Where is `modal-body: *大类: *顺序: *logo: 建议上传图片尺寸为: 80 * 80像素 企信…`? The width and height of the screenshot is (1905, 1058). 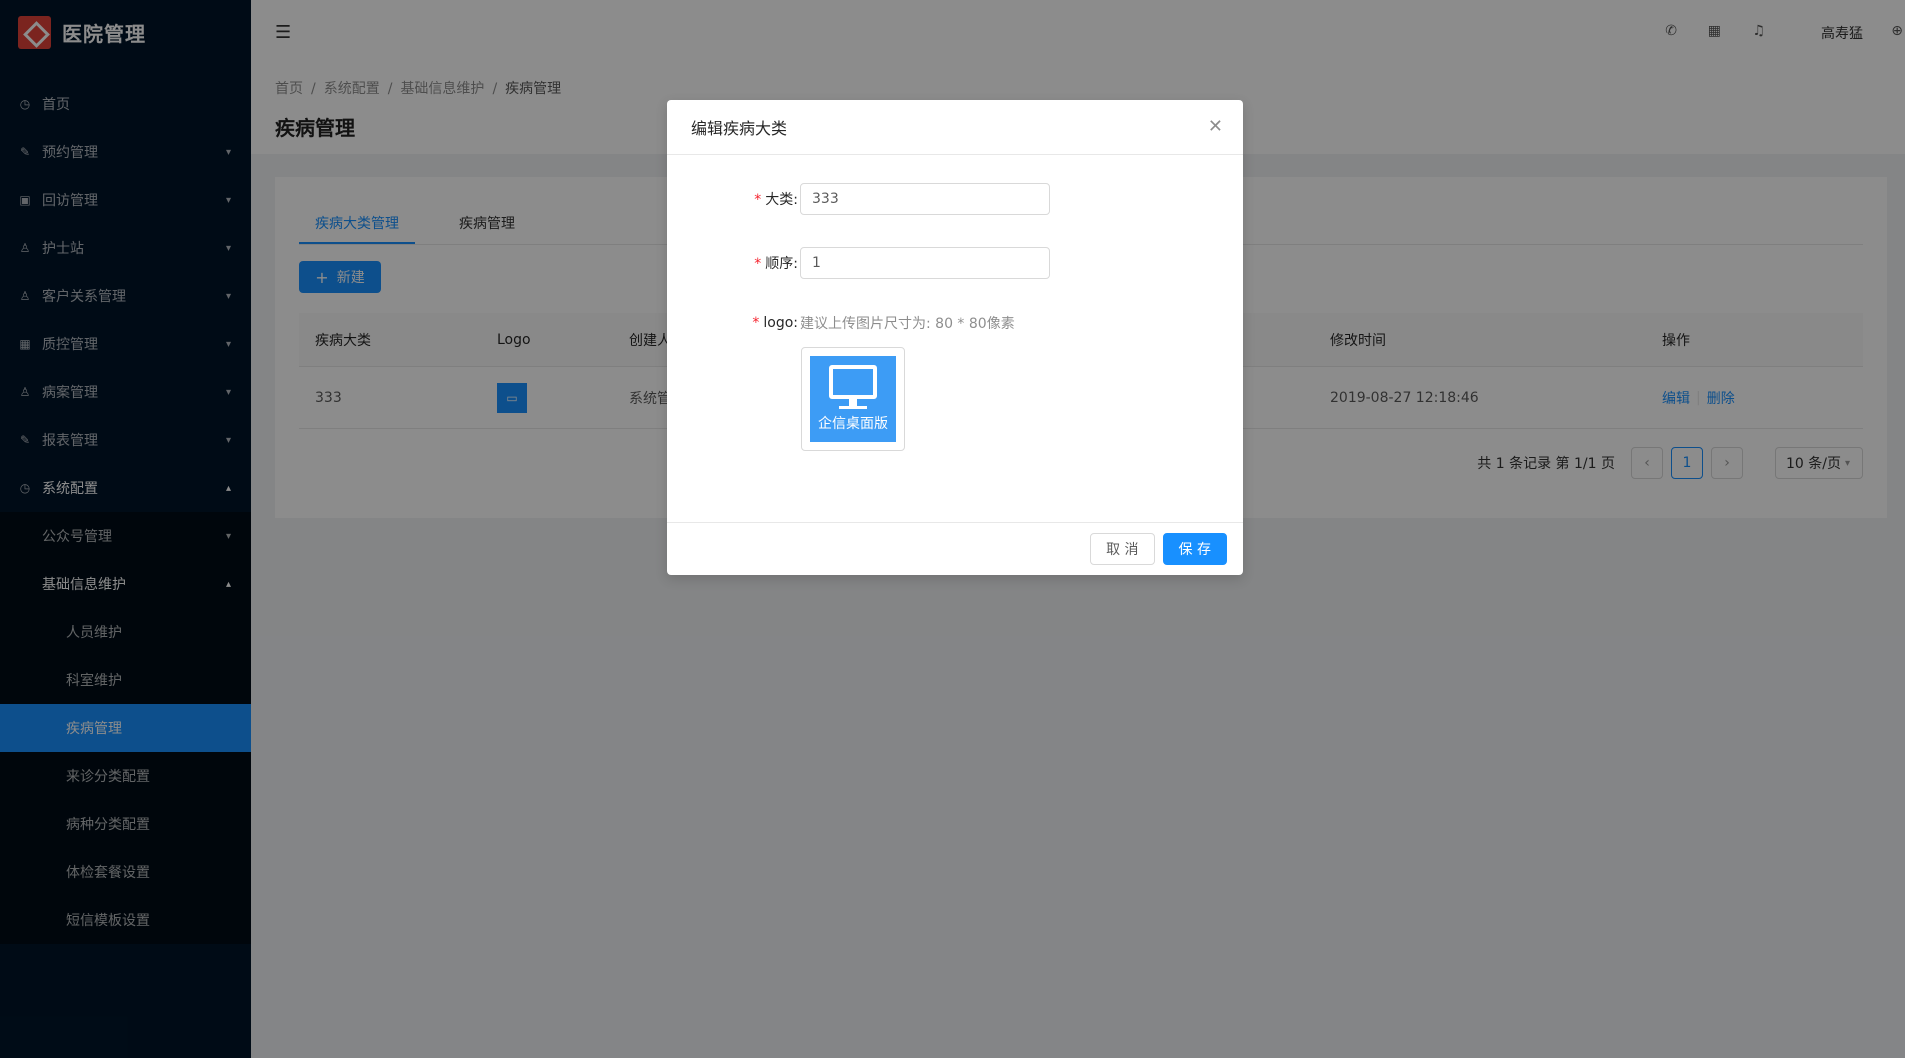
modal-body: *大类: *顺序: *logo: 建议上传图片尺寸为: 80 * 80像素 企信… is located at coordinates (955, 338).